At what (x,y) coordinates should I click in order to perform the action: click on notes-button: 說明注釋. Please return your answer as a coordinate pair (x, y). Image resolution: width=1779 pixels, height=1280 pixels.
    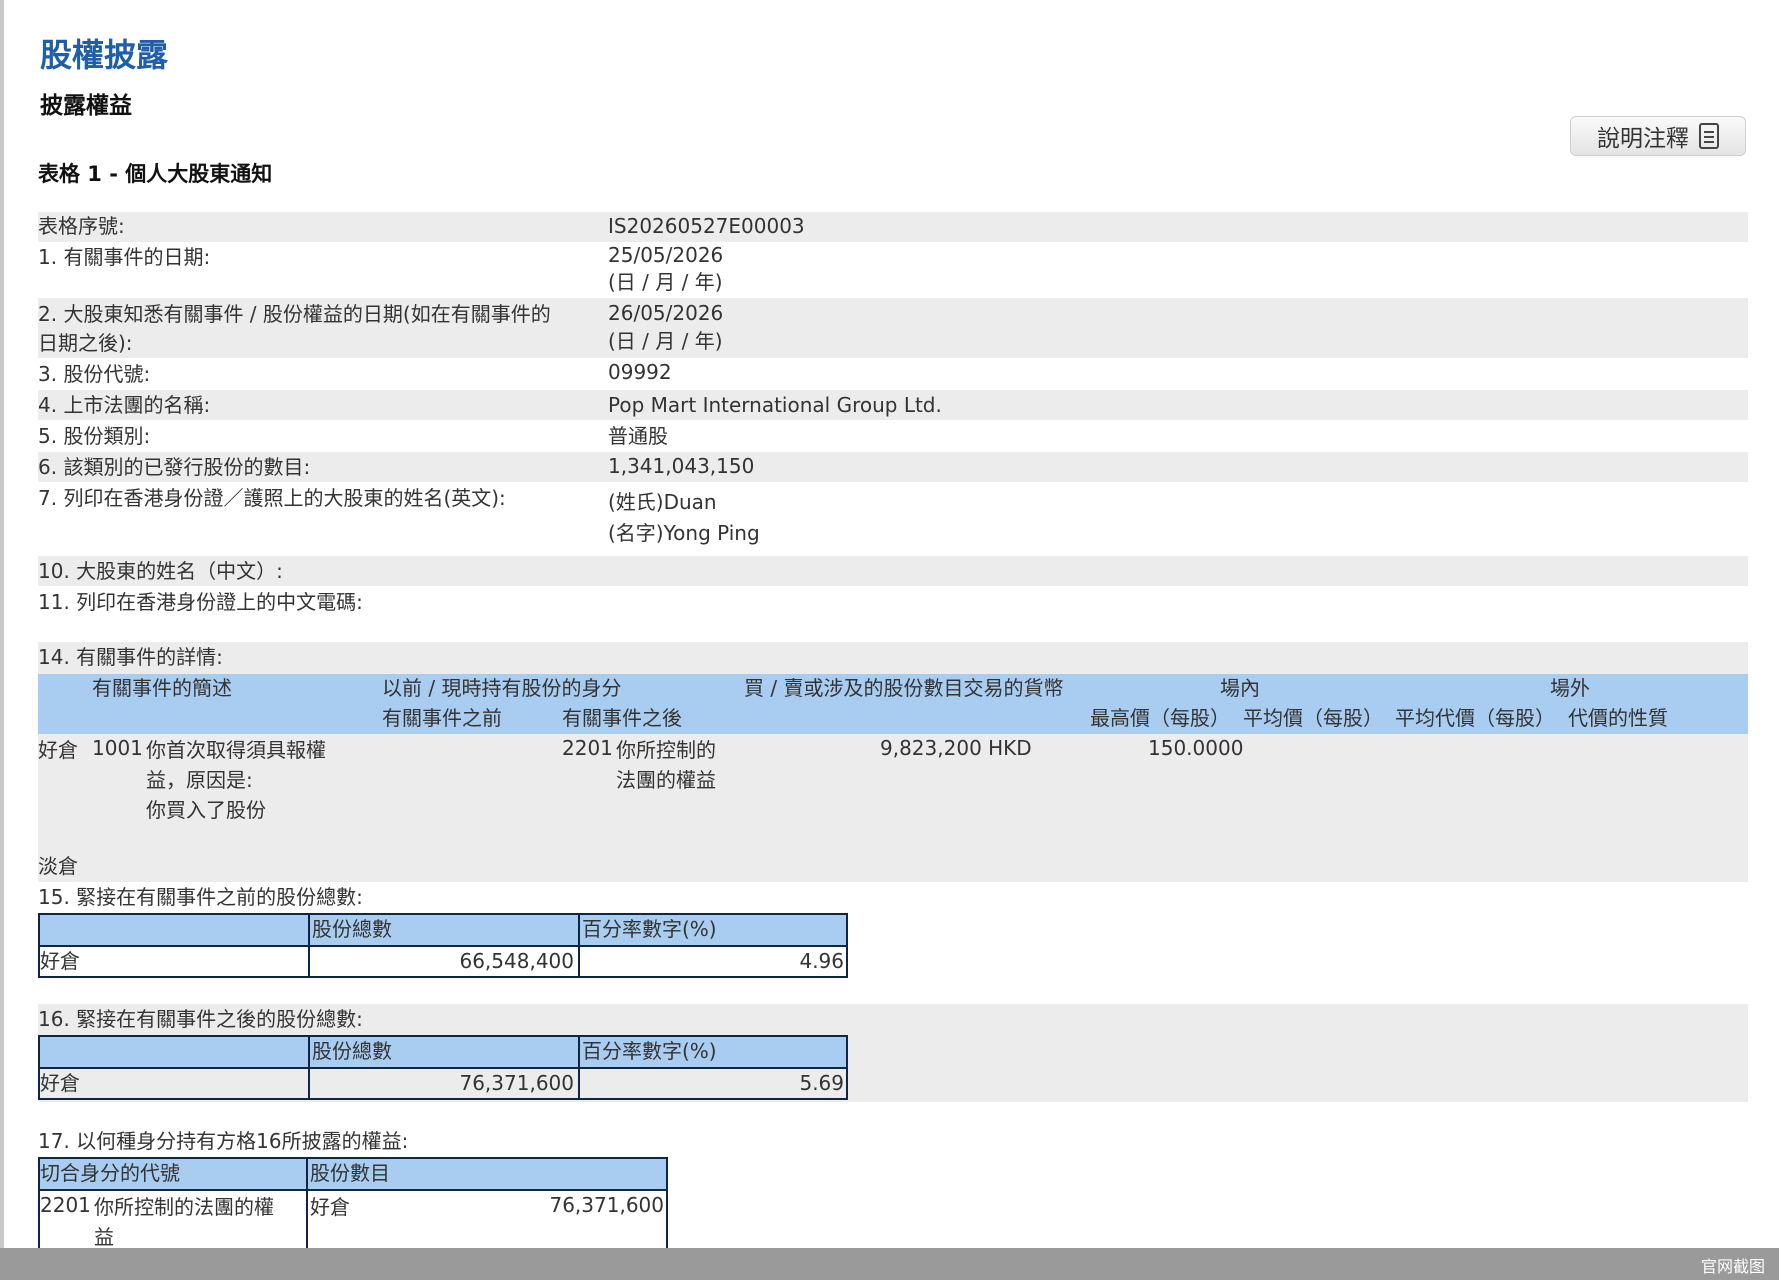
    Looking at the image, I should click on (1658, 136).